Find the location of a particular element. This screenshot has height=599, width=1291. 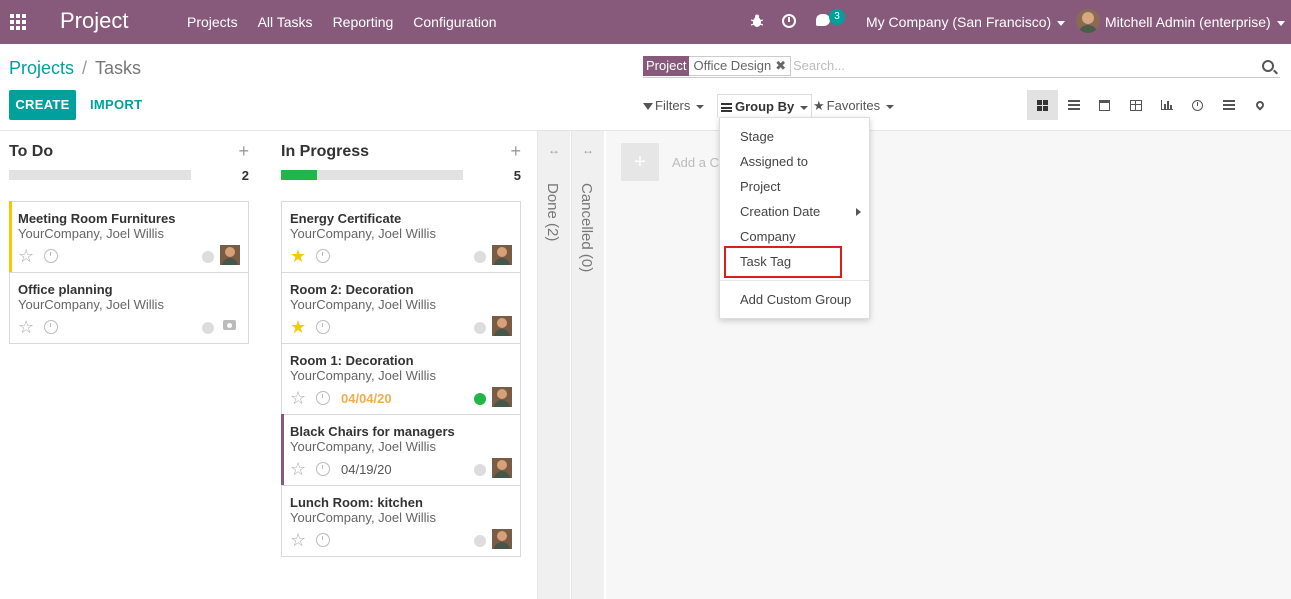

import-button: IMPORT is located at coordinates (116, 104).